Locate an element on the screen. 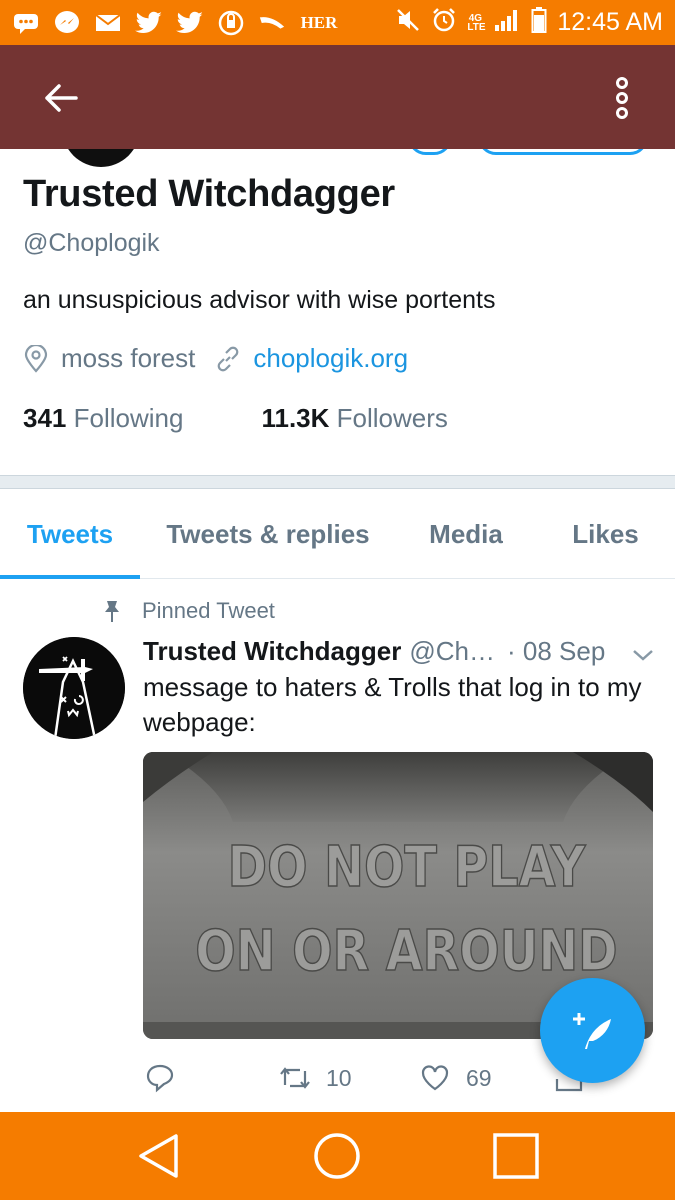  more-options-button is located at coordinates (622, 98).